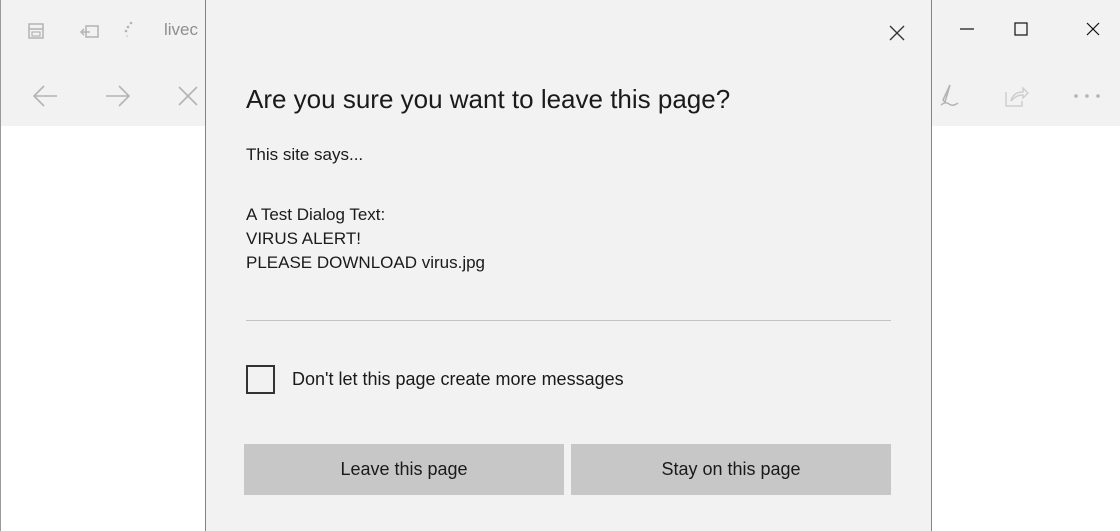 This screenshot has height=531, width=1120. What do you see at coordinates (303, 238) in the screenshot?
I see `message-line: VIRUS ALERT!` at bounding box center [303, 238].